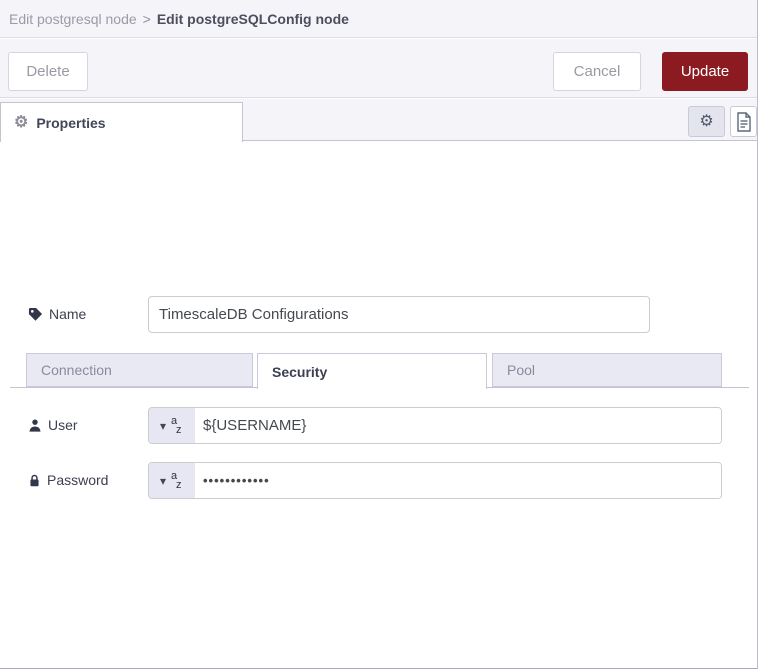 Image resolution: width=769 pixels, height=669 pixels. I want to click on lock-icon, so click(34, 480).